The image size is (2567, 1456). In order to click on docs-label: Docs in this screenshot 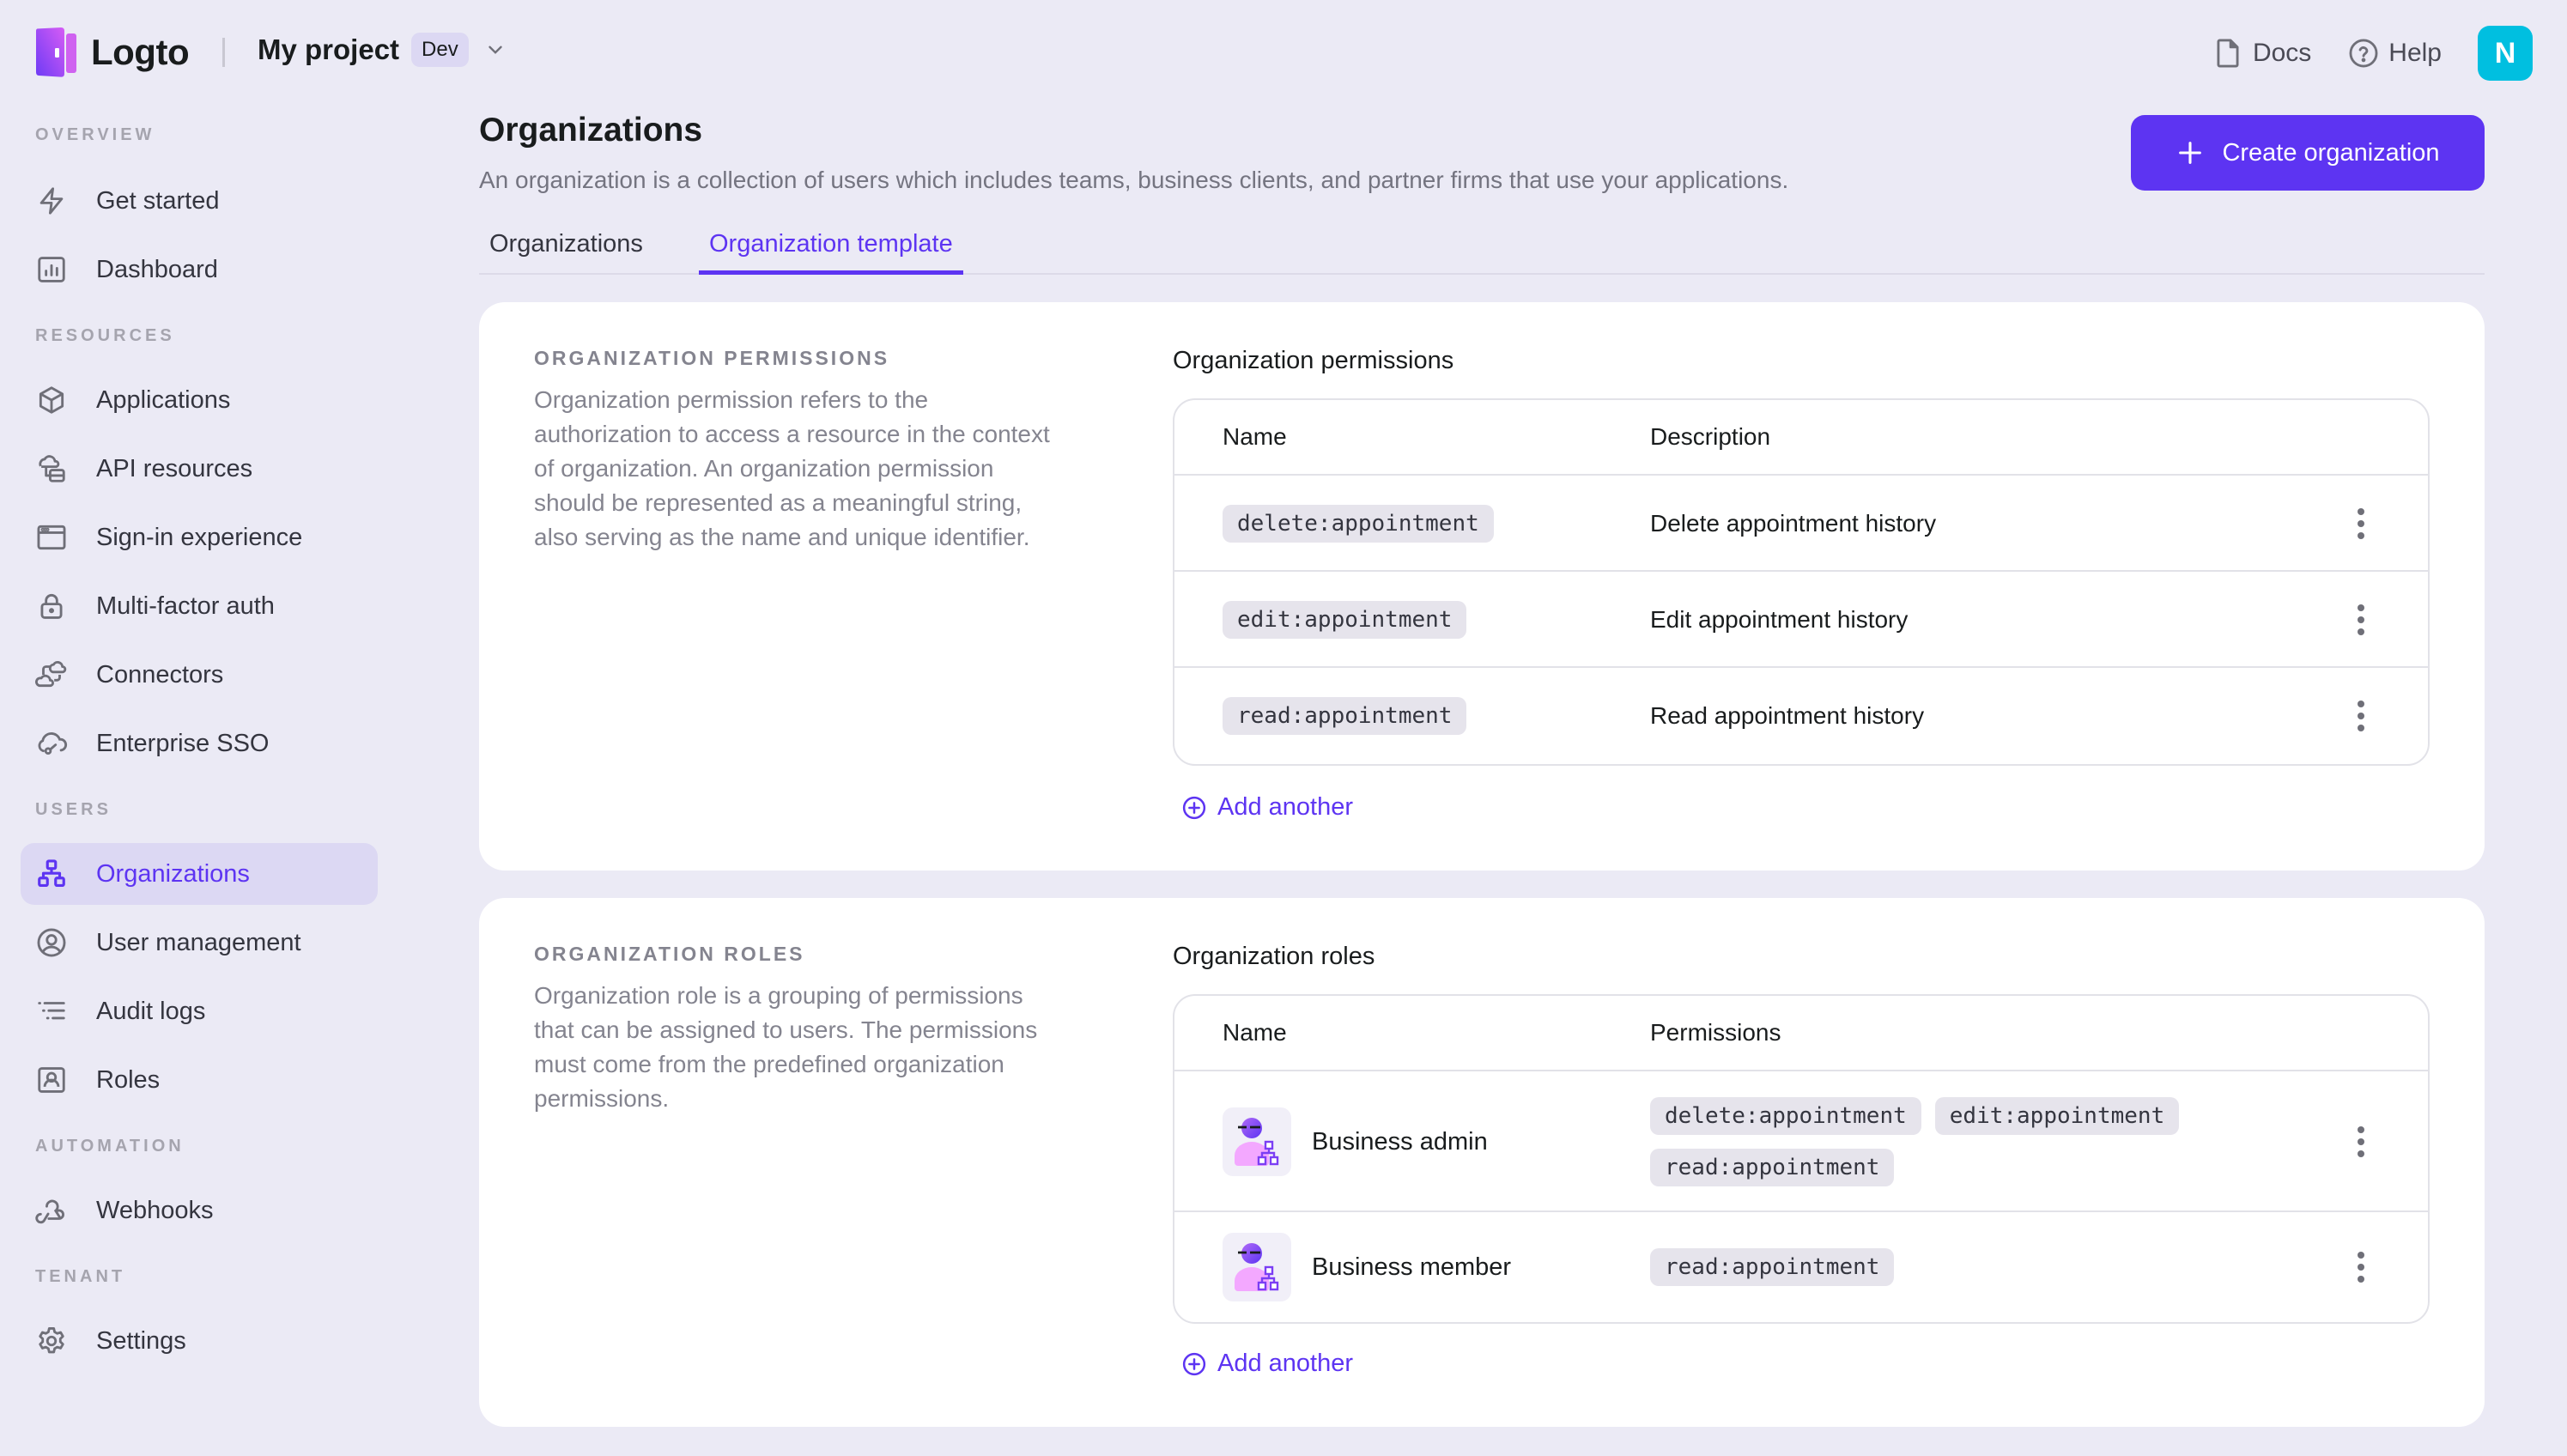, I will do `click(2282, 53)`.